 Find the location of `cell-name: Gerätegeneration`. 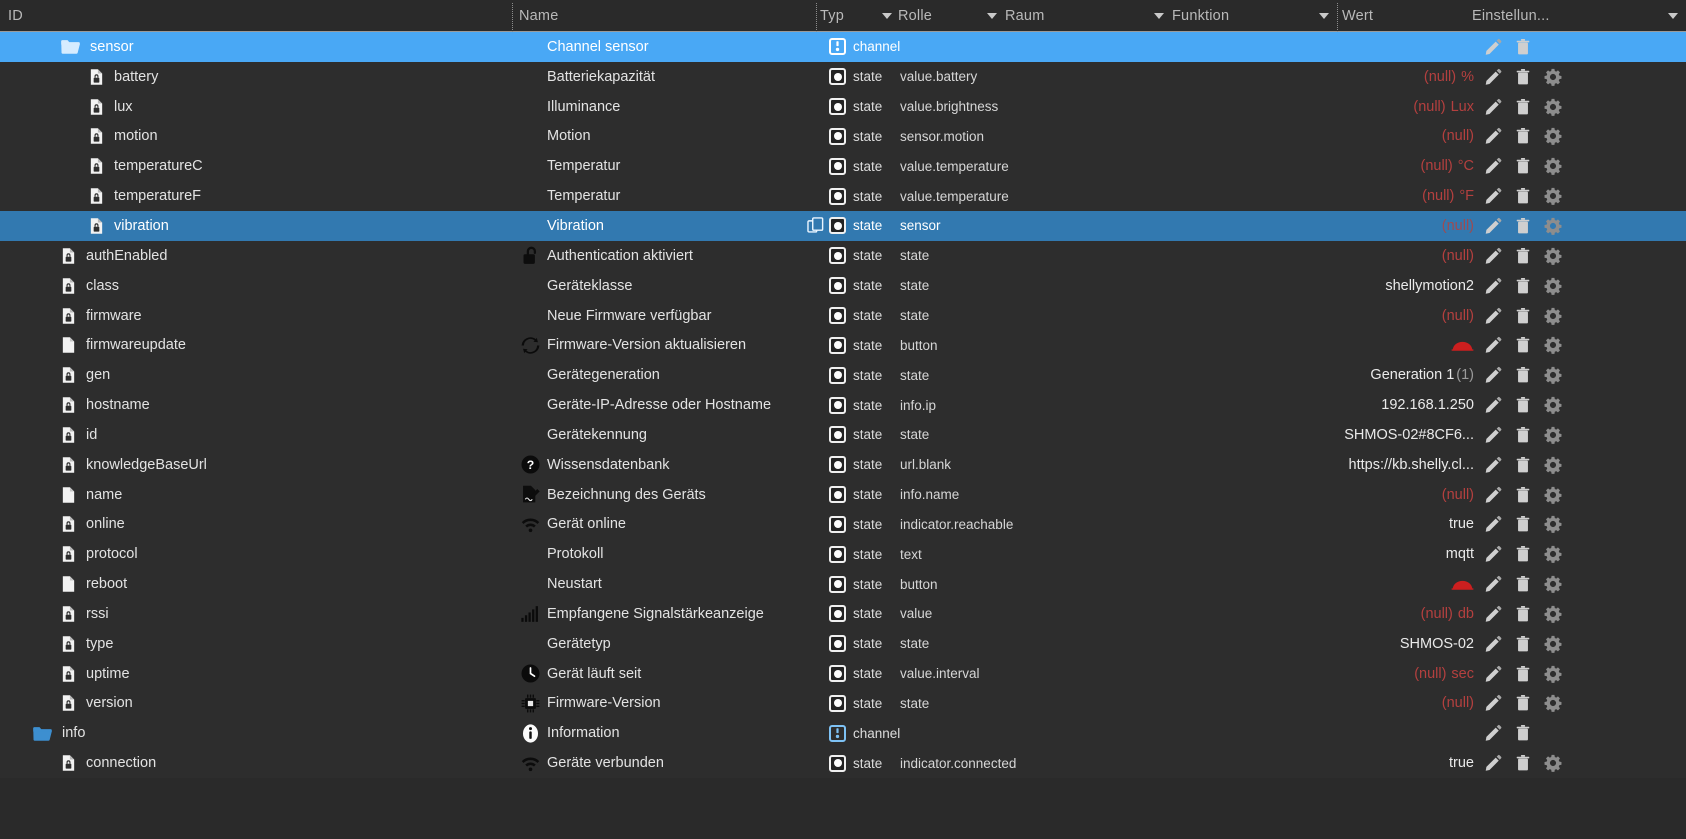

cell-name: Gerätegeneration is located at coordinates (666, 375).